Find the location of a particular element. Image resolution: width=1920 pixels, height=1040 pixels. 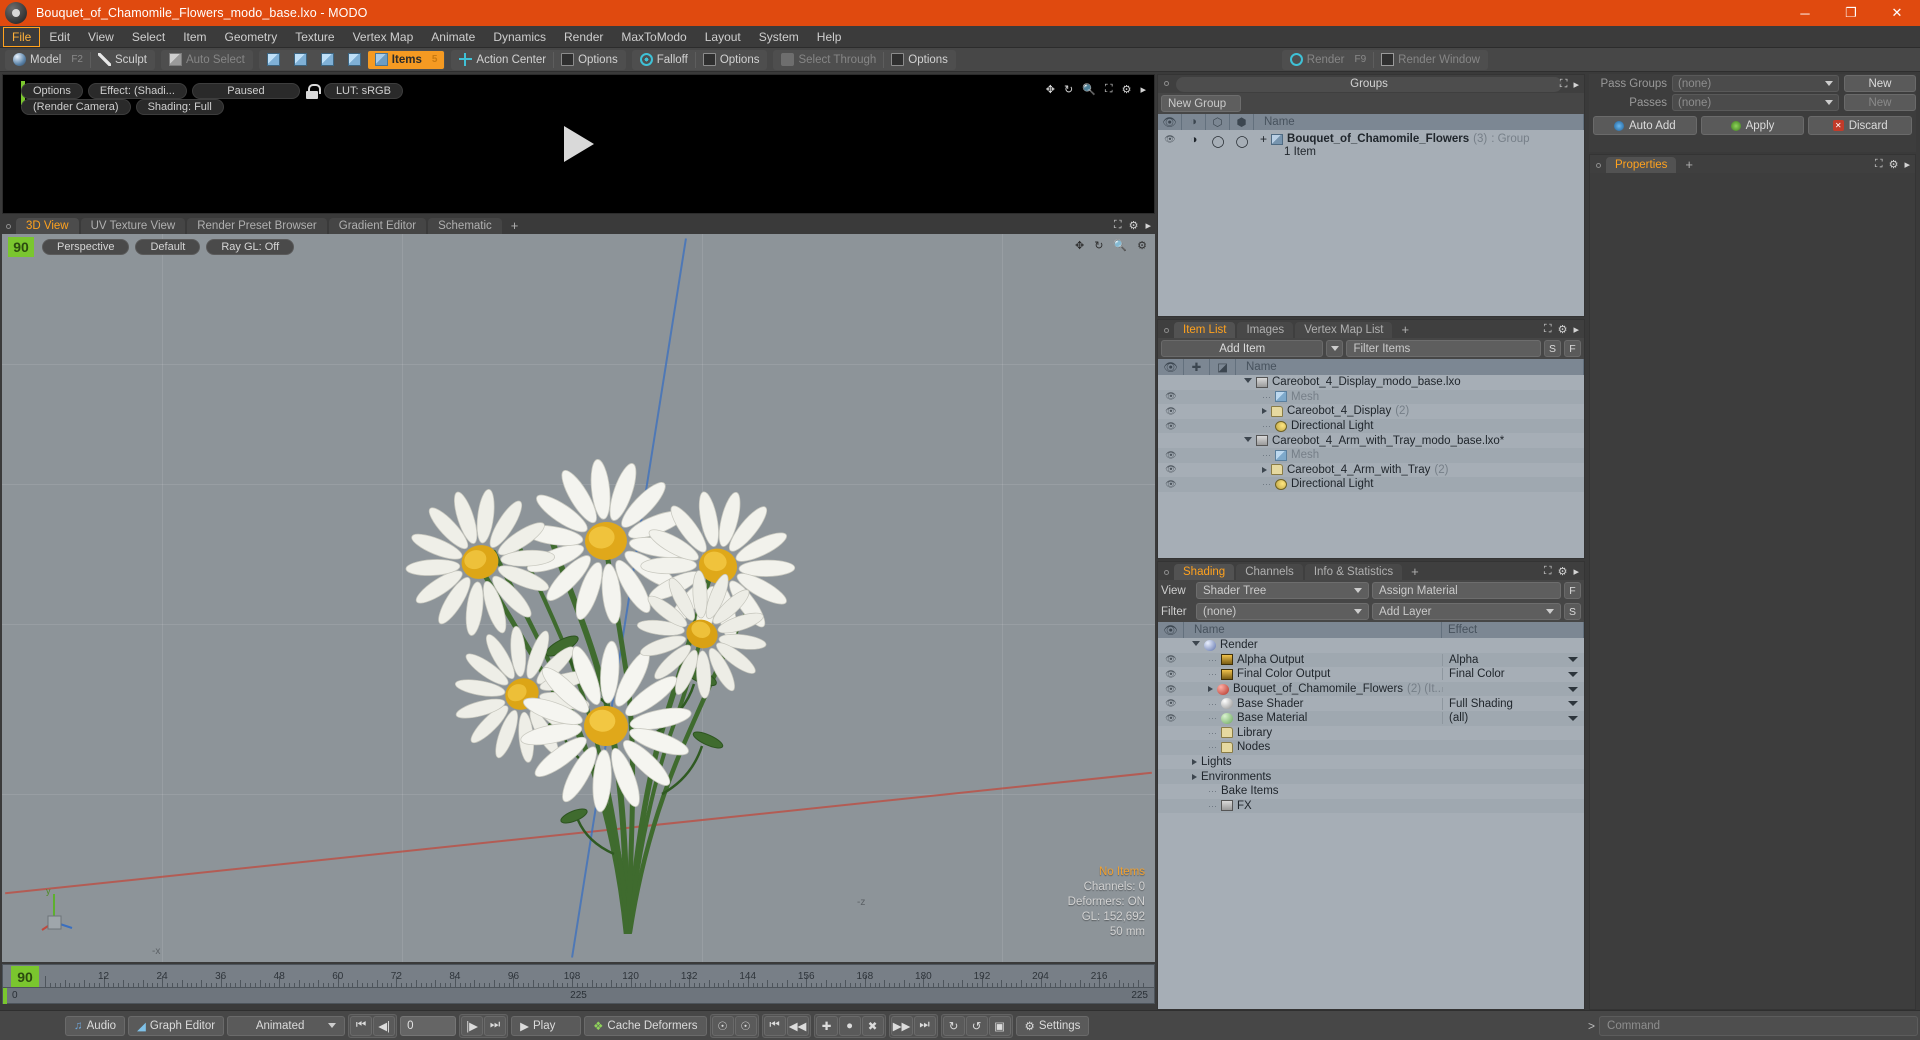

select-through-options-button: Options is located at coordinates (919, 60).